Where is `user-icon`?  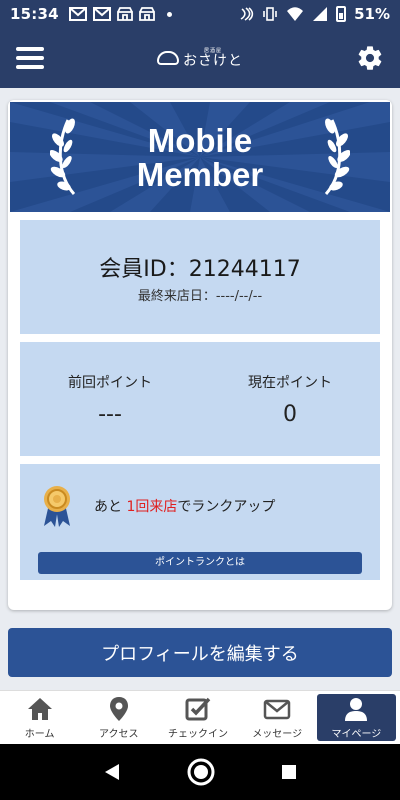 user-icon is located at coordinates (356, 709).